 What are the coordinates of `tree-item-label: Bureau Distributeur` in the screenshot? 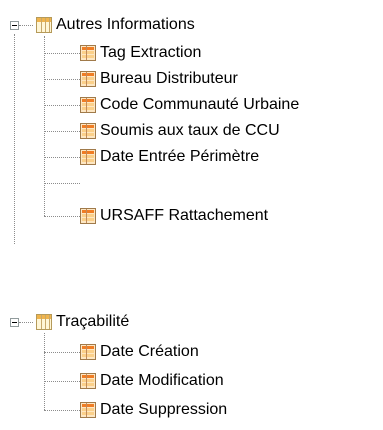 It's located at (169, 78).